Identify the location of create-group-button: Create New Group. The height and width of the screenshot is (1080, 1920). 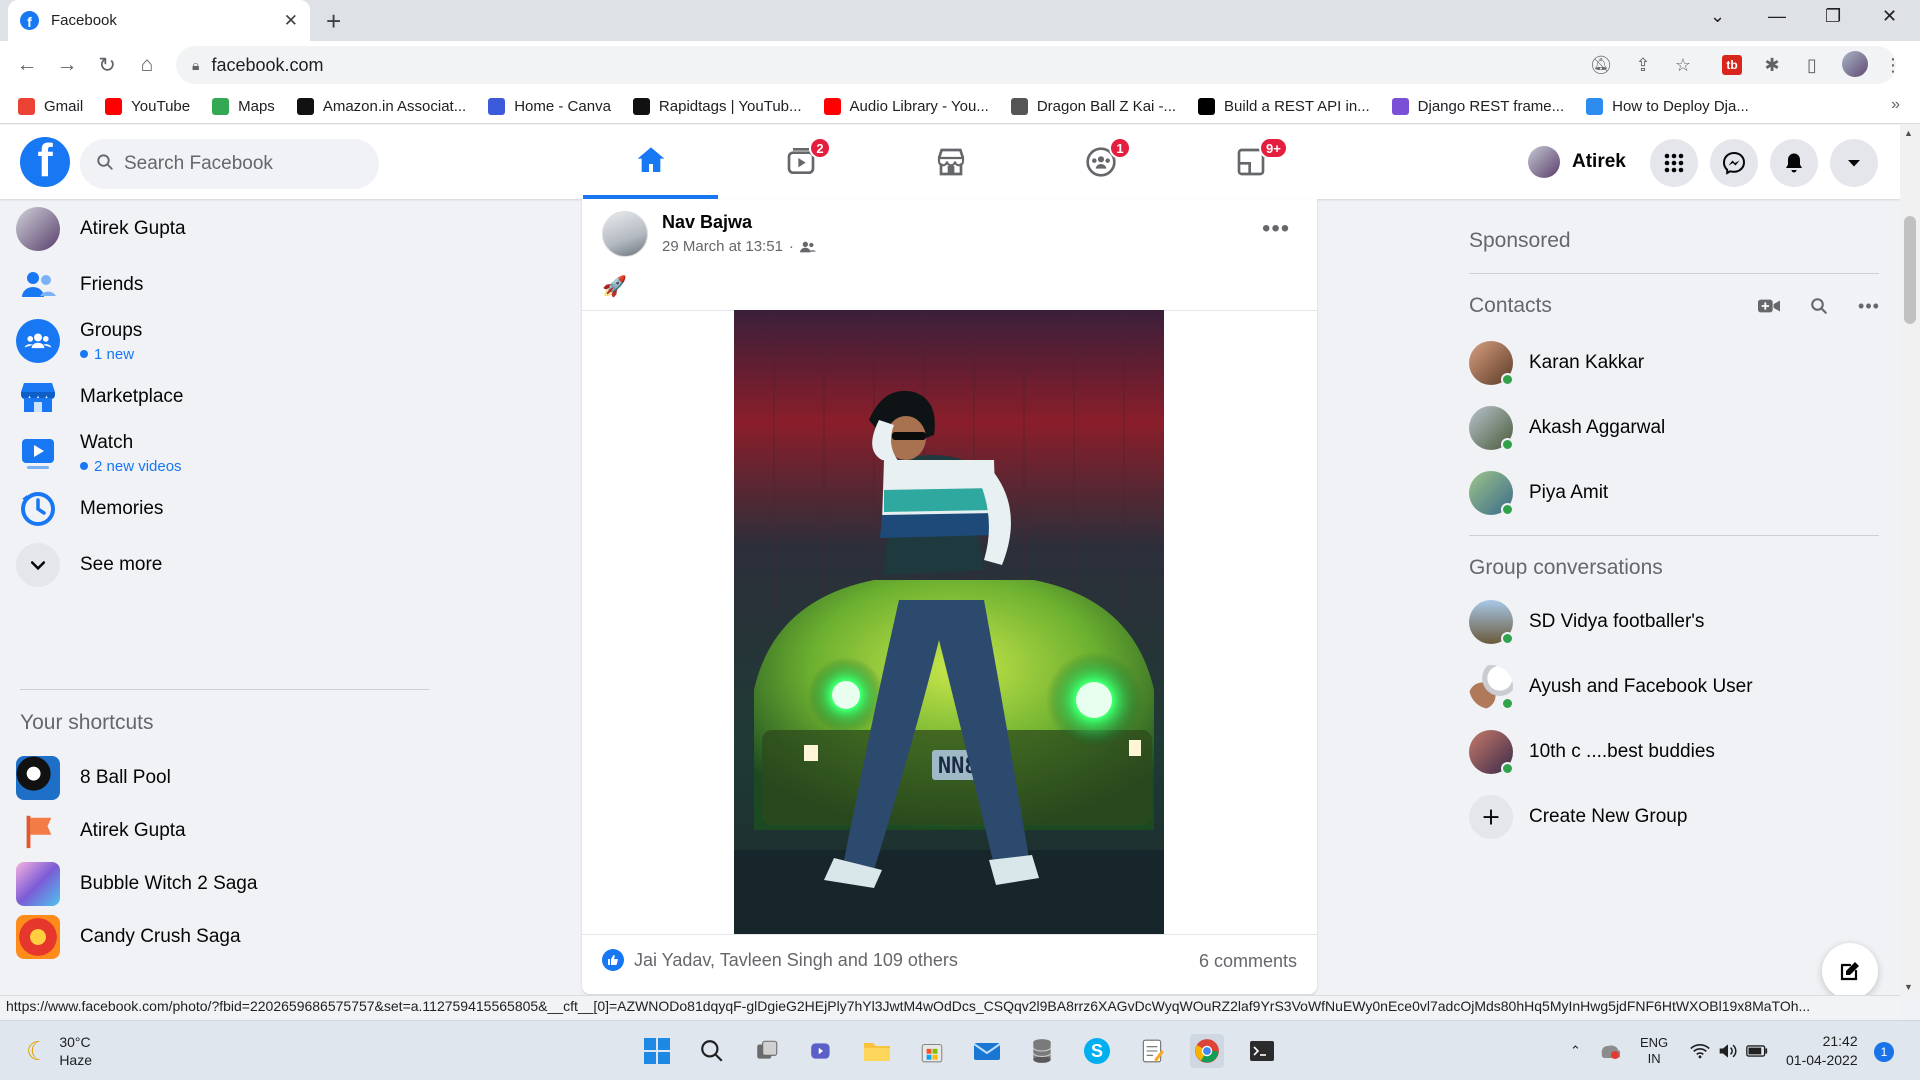
(1674, 817).